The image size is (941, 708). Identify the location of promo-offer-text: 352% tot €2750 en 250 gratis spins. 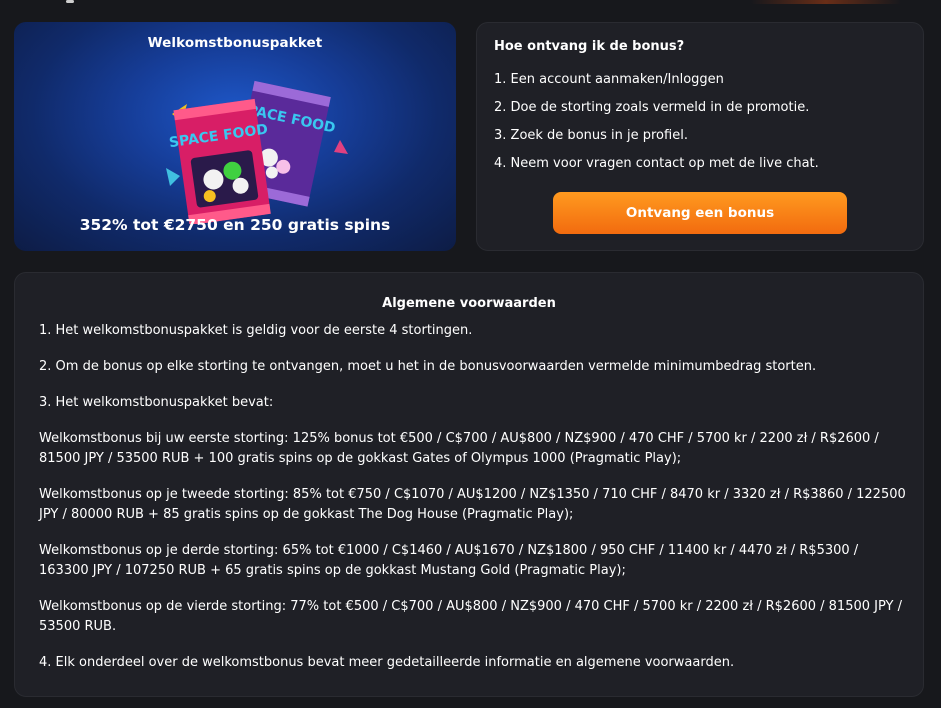
(235, 225).